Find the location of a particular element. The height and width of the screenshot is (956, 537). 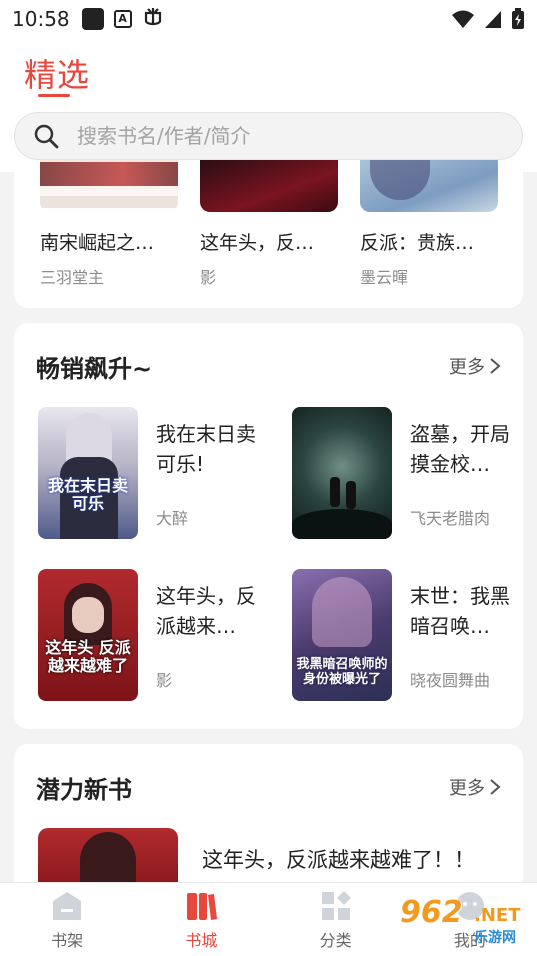

page-title: 精选 is located at coordinates (57, 73).